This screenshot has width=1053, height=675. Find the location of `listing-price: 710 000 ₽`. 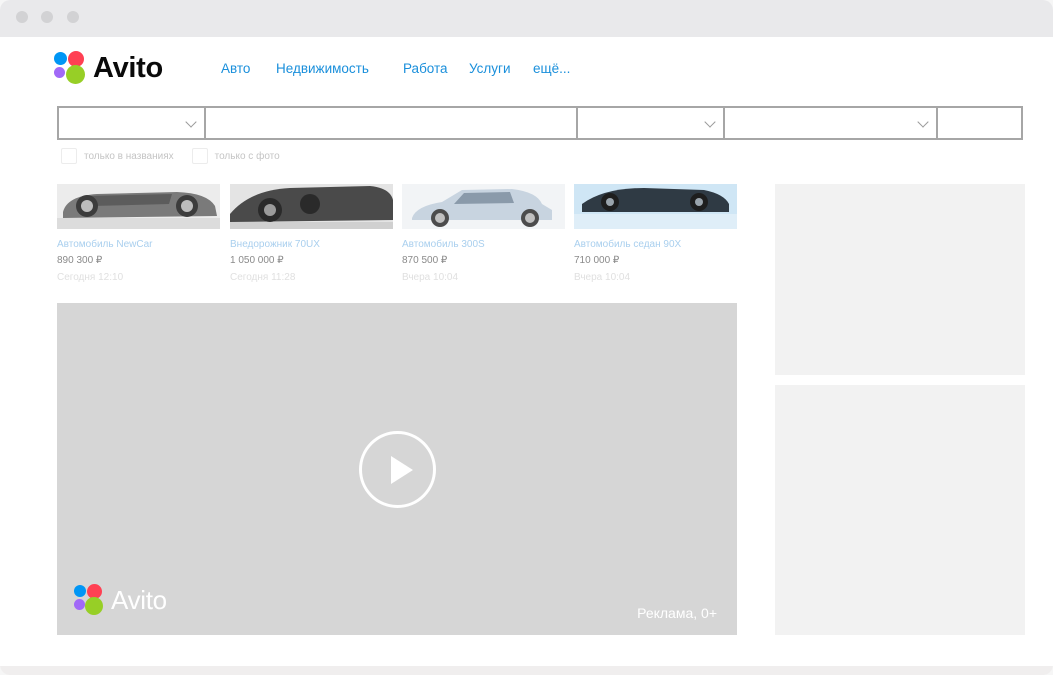

listing-price: 710 000 ₽ is located at coordinates (597, 260).